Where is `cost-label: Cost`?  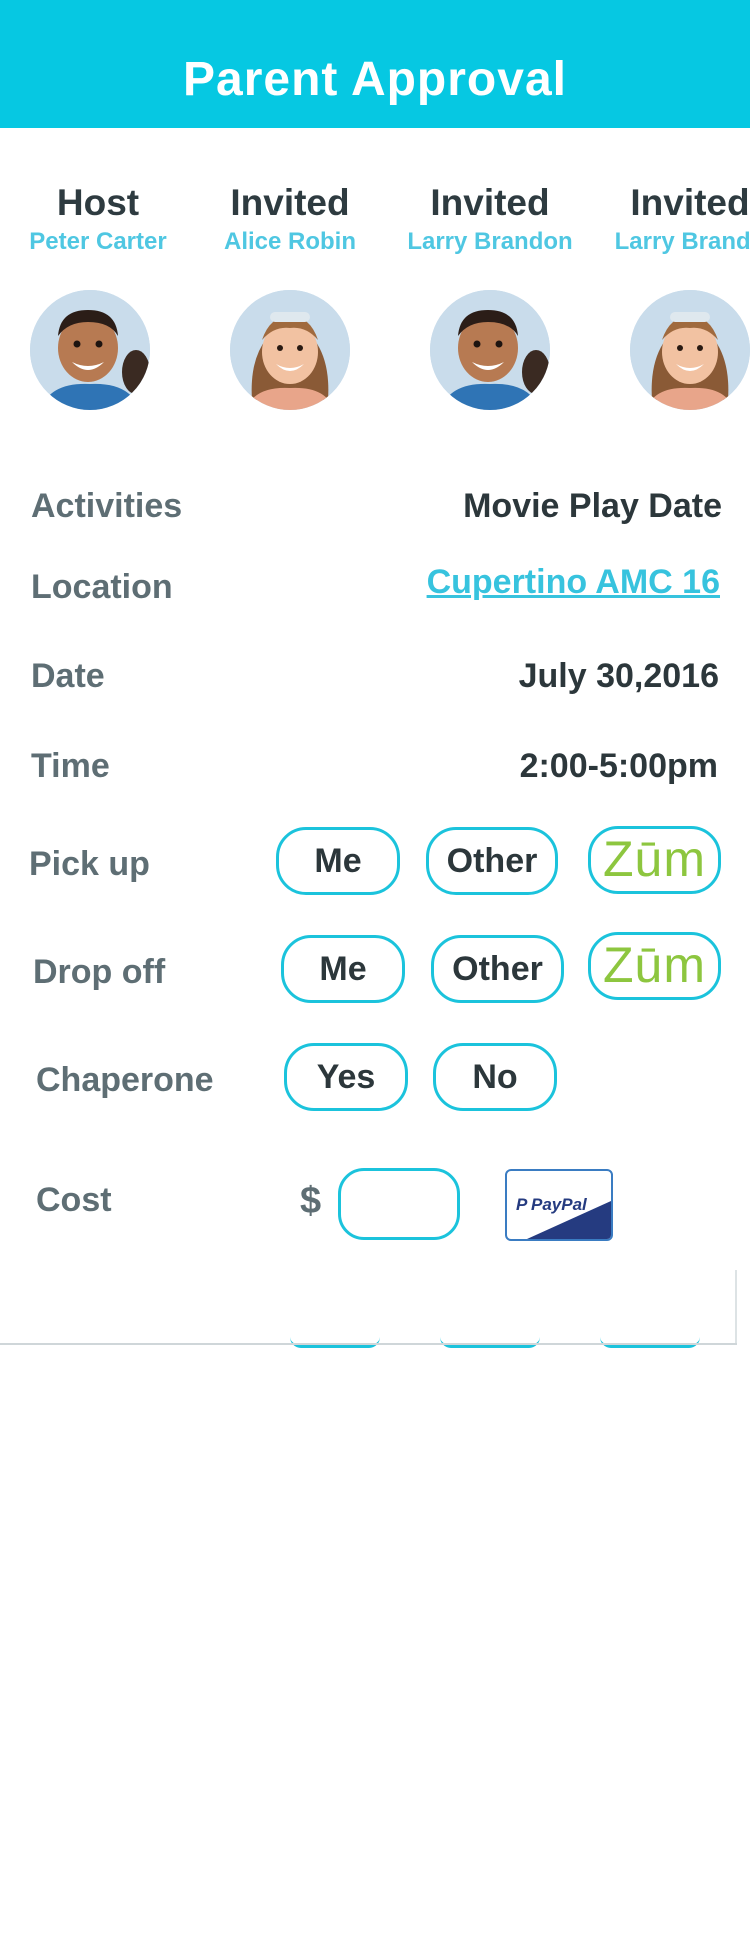
cost-label: Cost is located at coordinates (74, 1200).